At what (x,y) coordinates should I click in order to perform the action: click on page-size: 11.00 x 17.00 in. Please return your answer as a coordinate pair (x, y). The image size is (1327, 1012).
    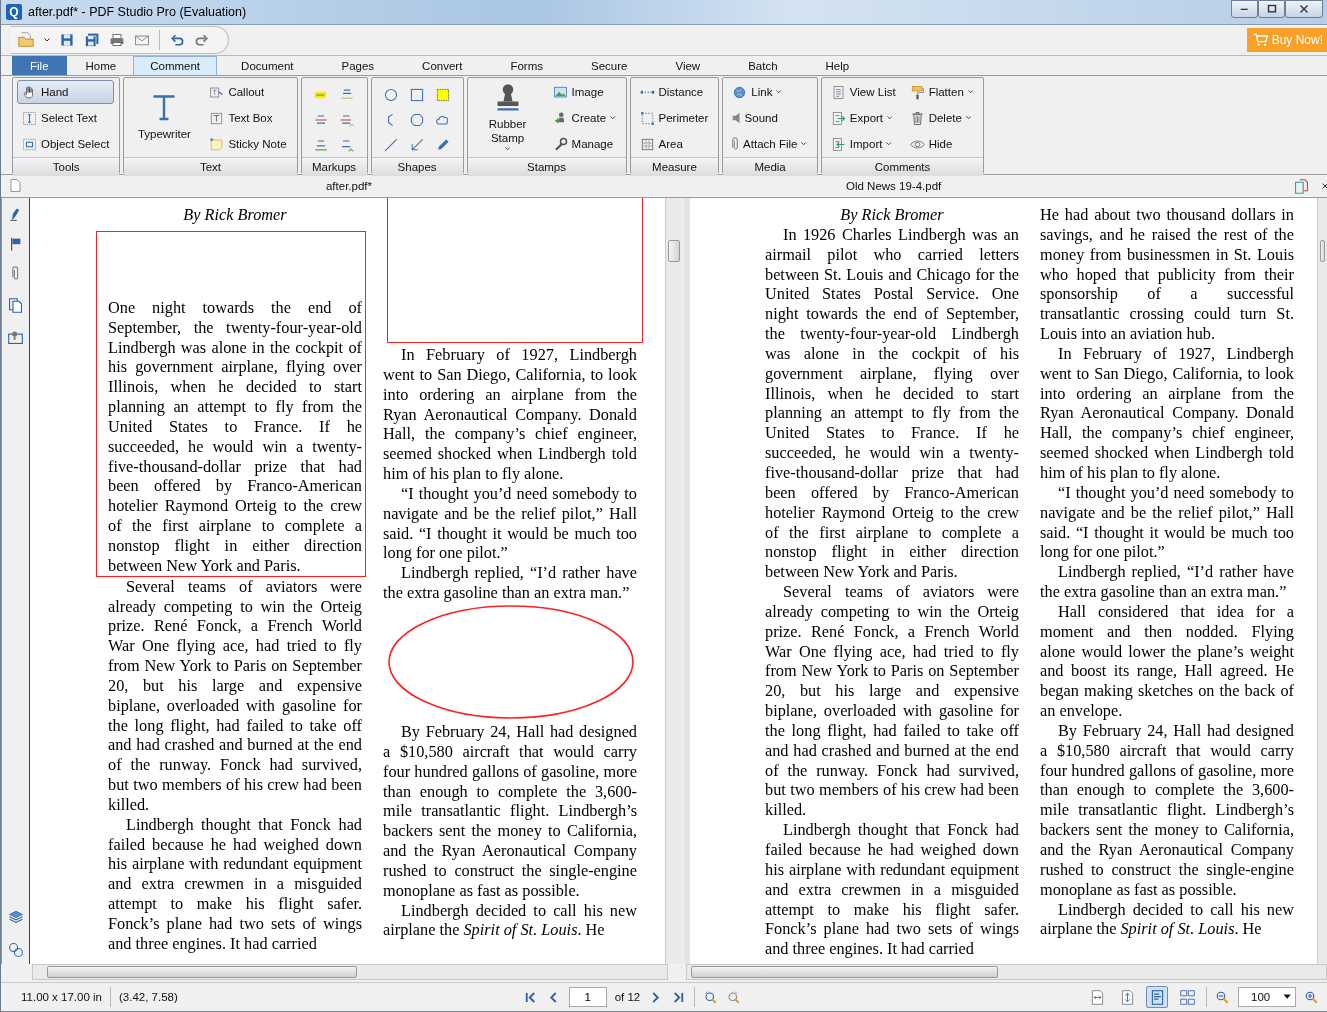
    Looking at the image, I should click on (61, 997).